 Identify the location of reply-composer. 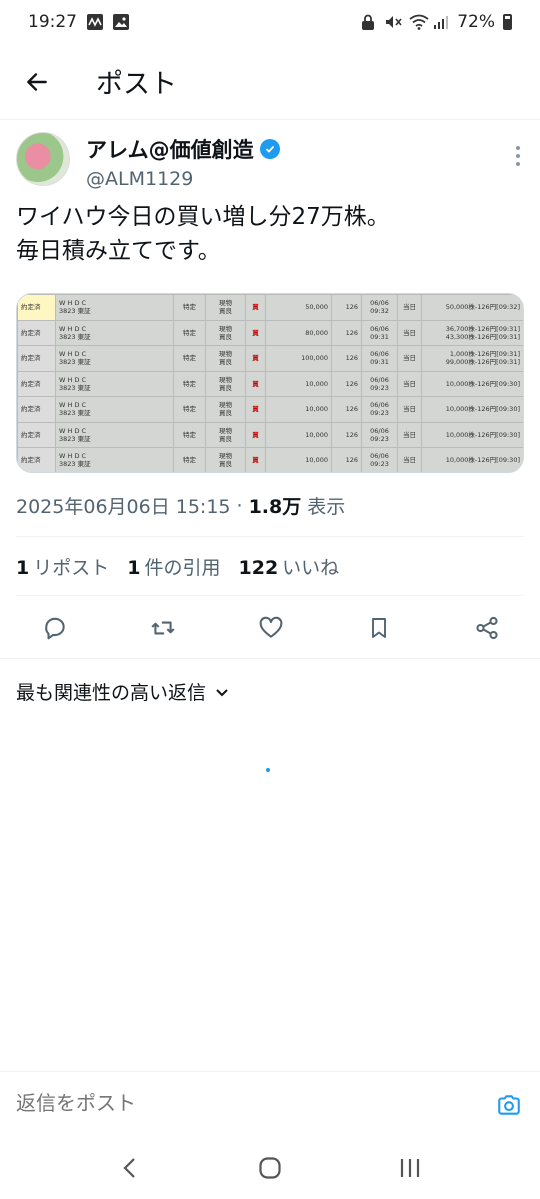
(270, 1104).